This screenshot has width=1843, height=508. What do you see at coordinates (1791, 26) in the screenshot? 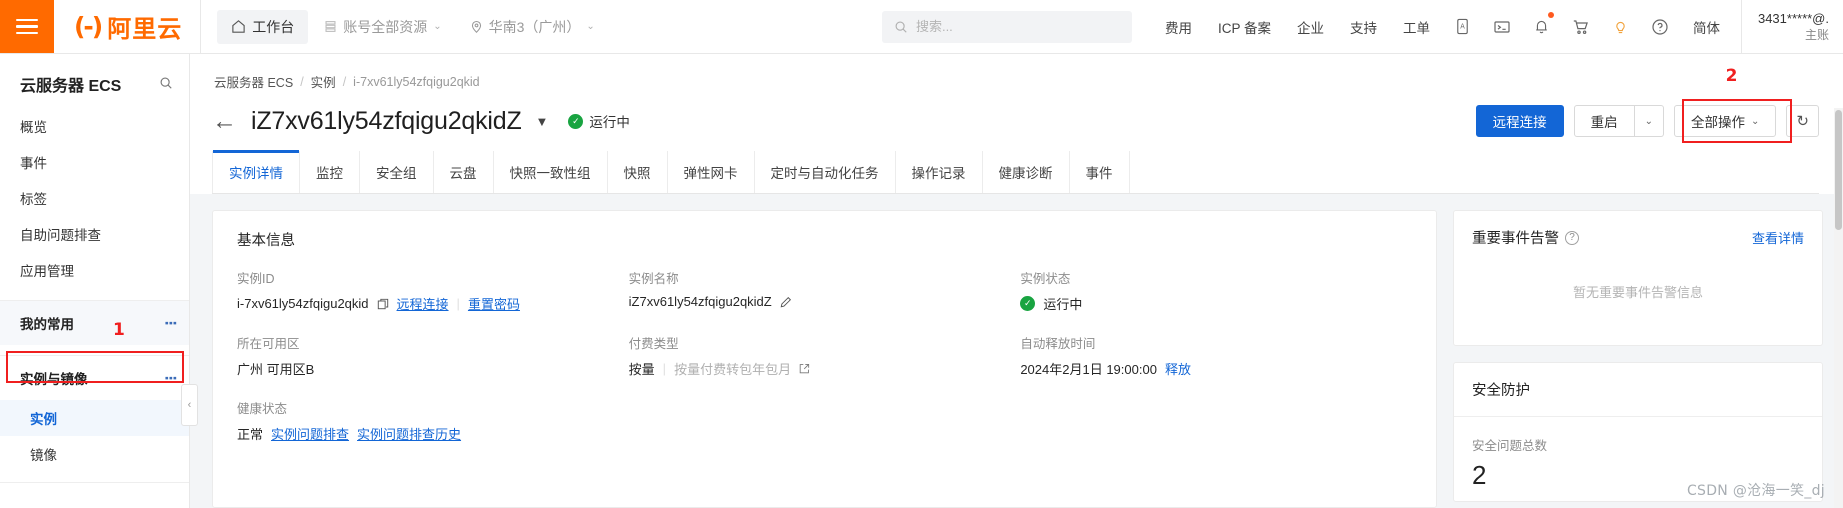
I see `account-menu: 3431*****@. 主账` at bounding box center [1791, 26].